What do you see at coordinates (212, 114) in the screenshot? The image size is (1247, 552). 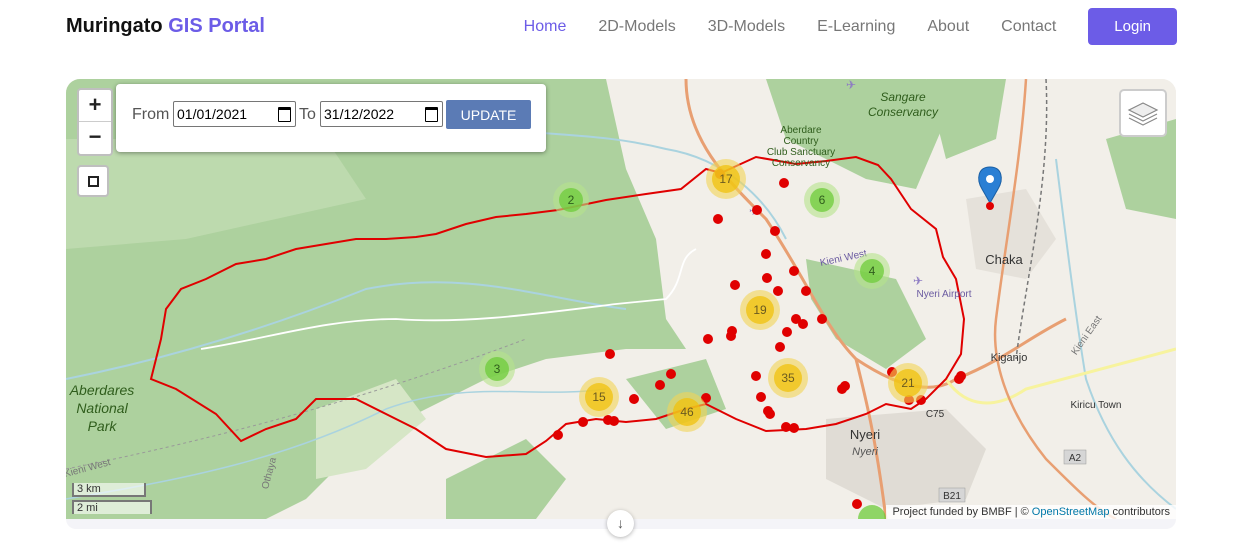 I see `from-date-value: 01/01/2021` at bounding box center [212, 114].